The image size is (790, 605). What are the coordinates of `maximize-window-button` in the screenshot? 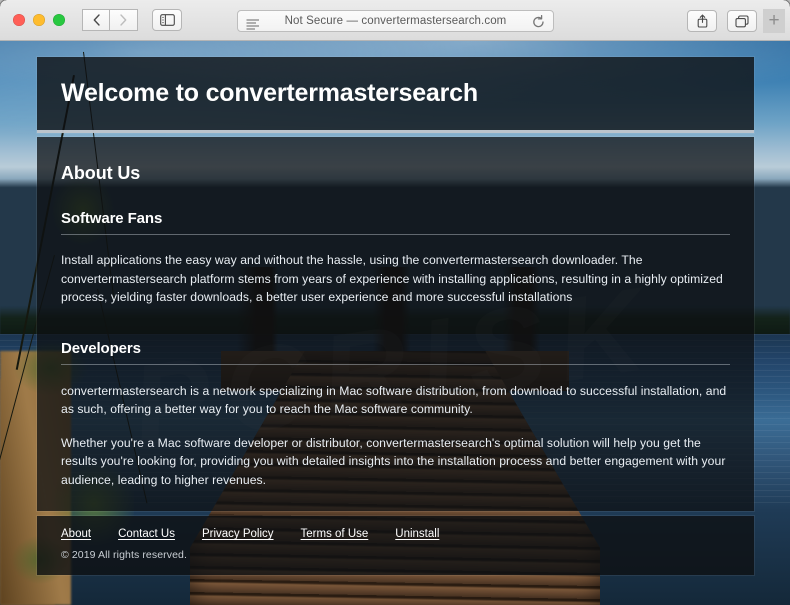 It's located at (59, 20).